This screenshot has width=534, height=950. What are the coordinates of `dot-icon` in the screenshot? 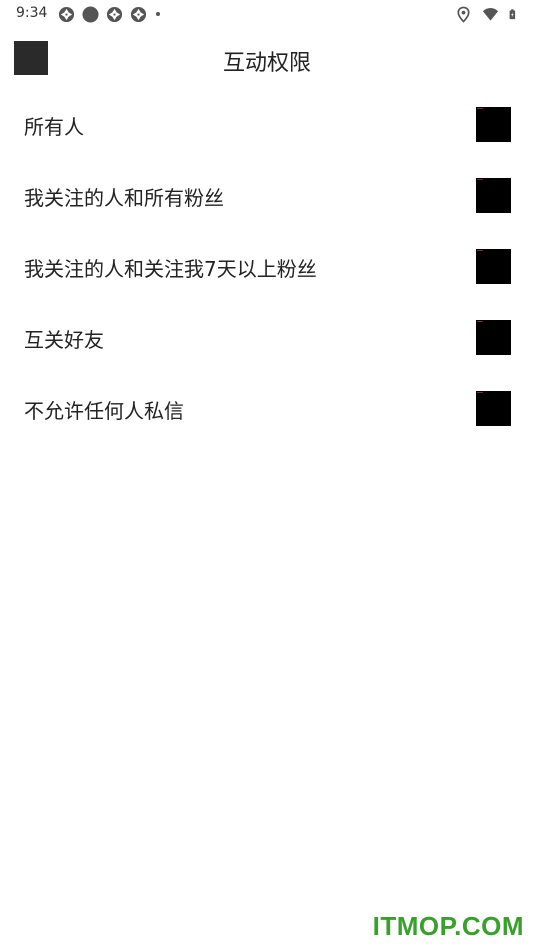 It's located at (158, 14).